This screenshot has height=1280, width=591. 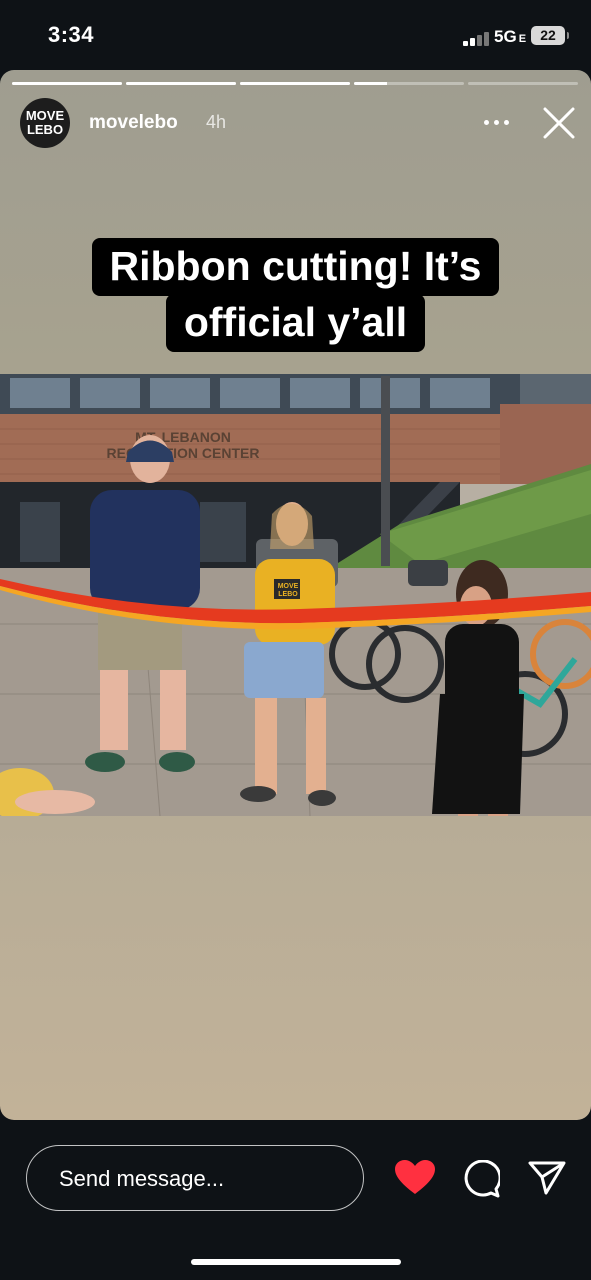 What do you see at coordinates (477, 38) in the screenshot?
I see `signal-icon` at bounding box center [477, 38].